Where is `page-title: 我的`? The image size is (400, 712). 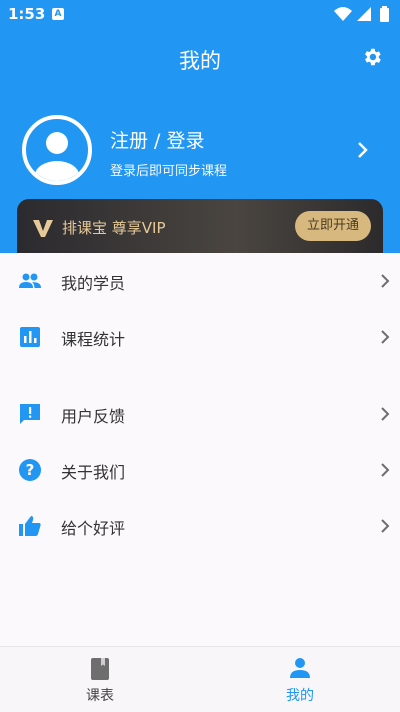 page-title: 我的 is located at coordinates (200, 61).